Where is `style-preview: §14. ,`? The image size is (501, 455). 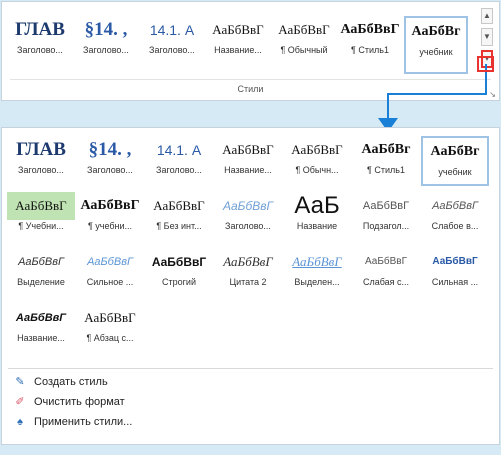
style-preview: §14. , is located at coordinates (110, 149).